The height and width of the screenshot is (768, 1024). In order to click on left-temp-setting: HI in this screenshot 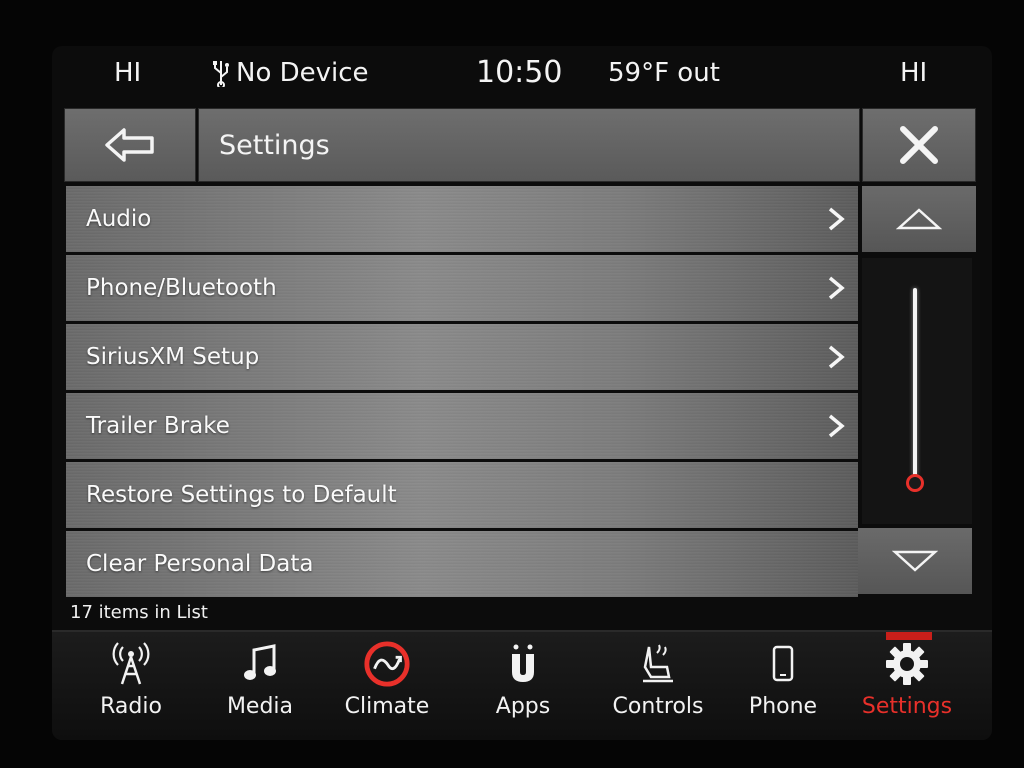, I will do `click(127, 73)`.